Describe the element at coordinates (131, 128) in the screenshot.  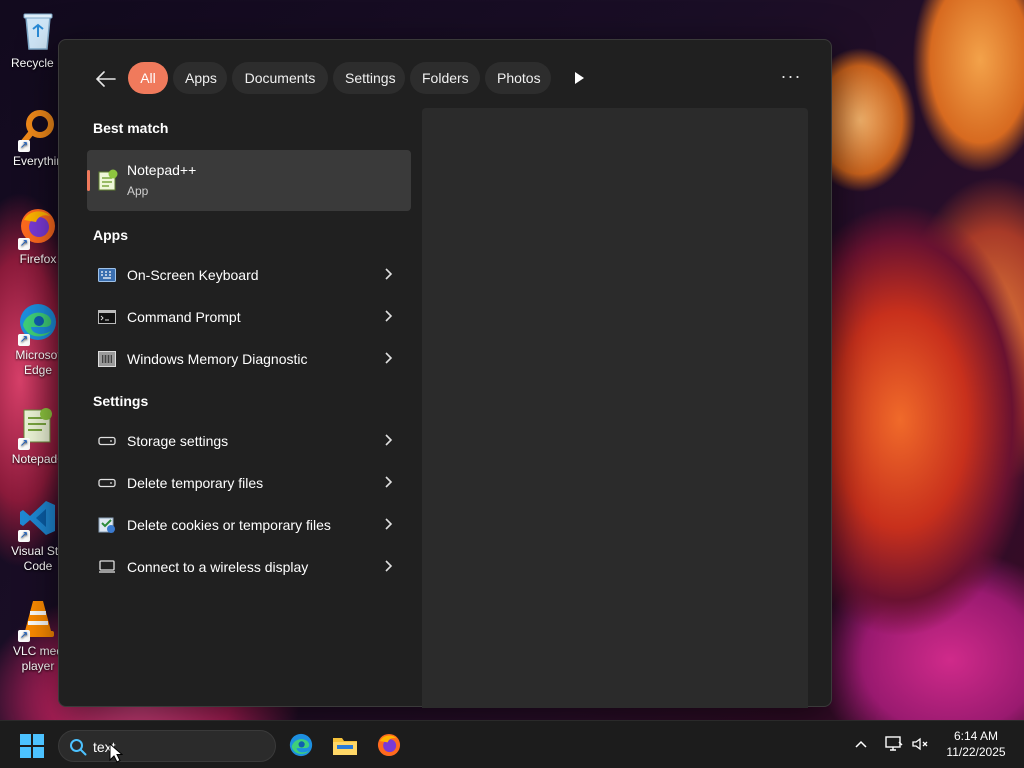
I see `best-match-heading: Best match` at that location.